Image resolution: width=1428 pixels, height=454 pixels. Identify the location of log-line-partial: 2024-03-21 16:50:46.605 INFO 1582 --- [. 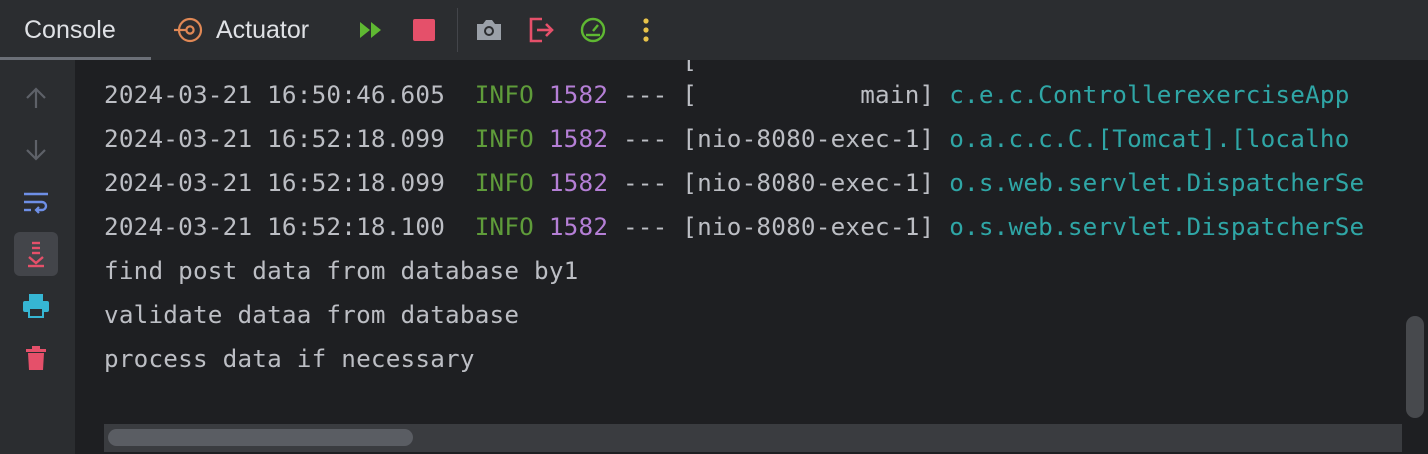
(519, 67).